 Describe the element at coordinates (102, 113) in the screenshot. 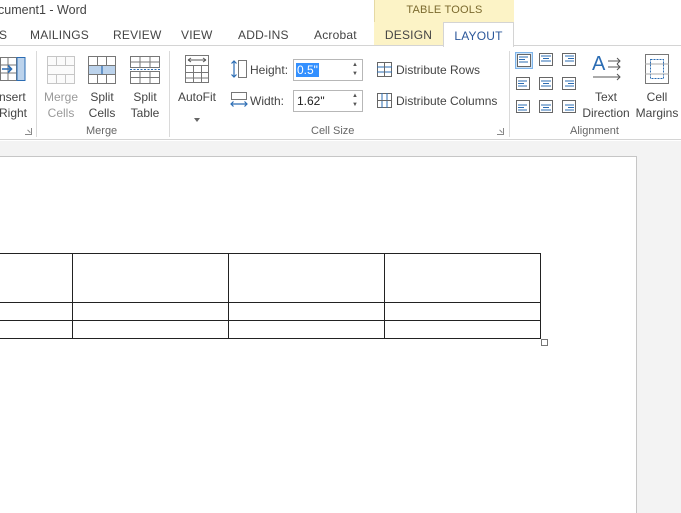

I see `split-cells-line2: Cells` at that location.